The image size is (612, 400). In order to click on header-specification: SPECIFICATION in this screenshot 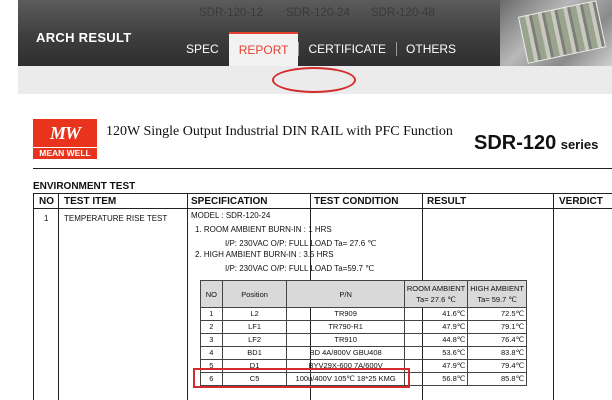, I will do `click(229, 201)`.